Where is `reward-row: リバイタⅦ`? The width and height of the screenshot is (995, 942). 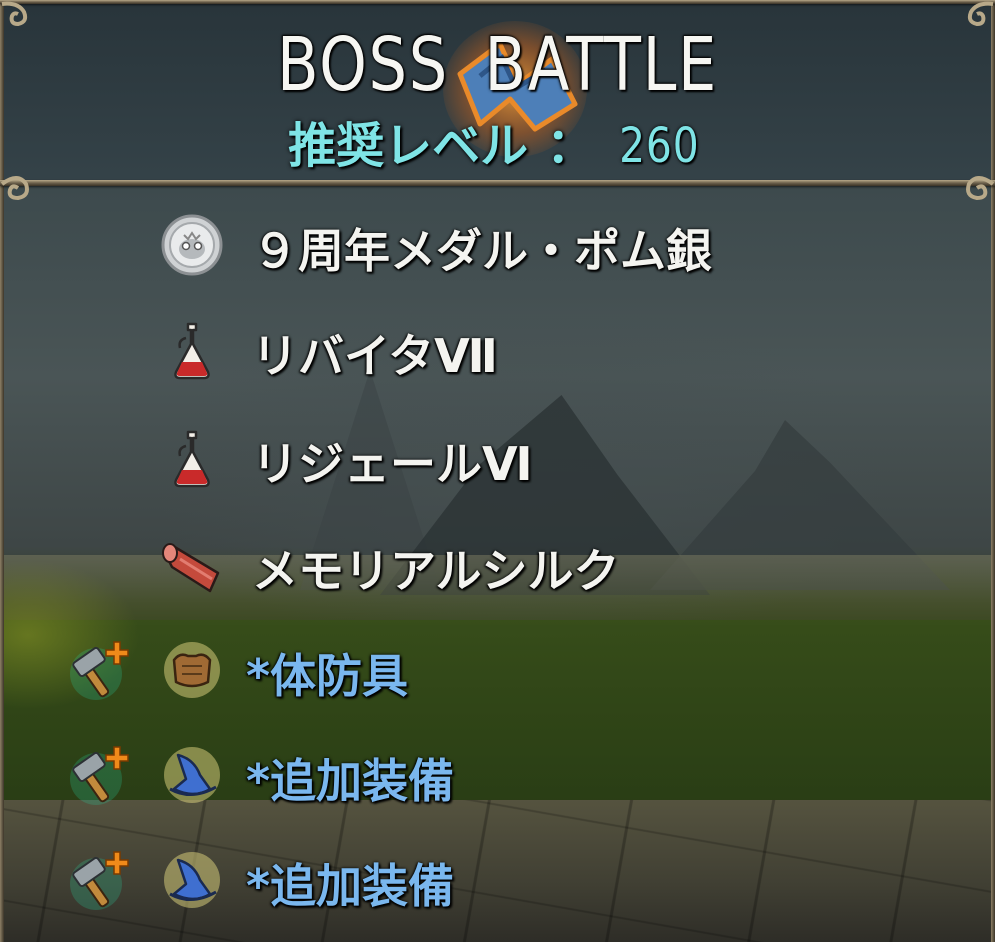 reward-row: リバイタⅦ is located at coordinates (497, 350).